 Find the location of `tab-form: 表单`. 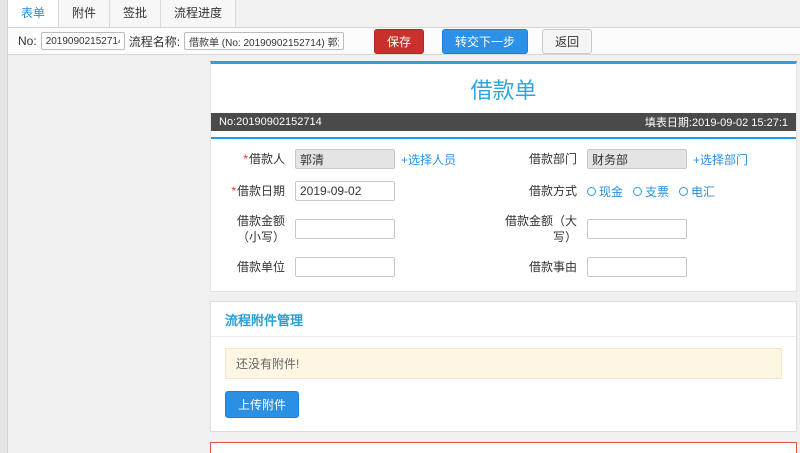

tab-form: 表单 is located at coordinates (34, 13).